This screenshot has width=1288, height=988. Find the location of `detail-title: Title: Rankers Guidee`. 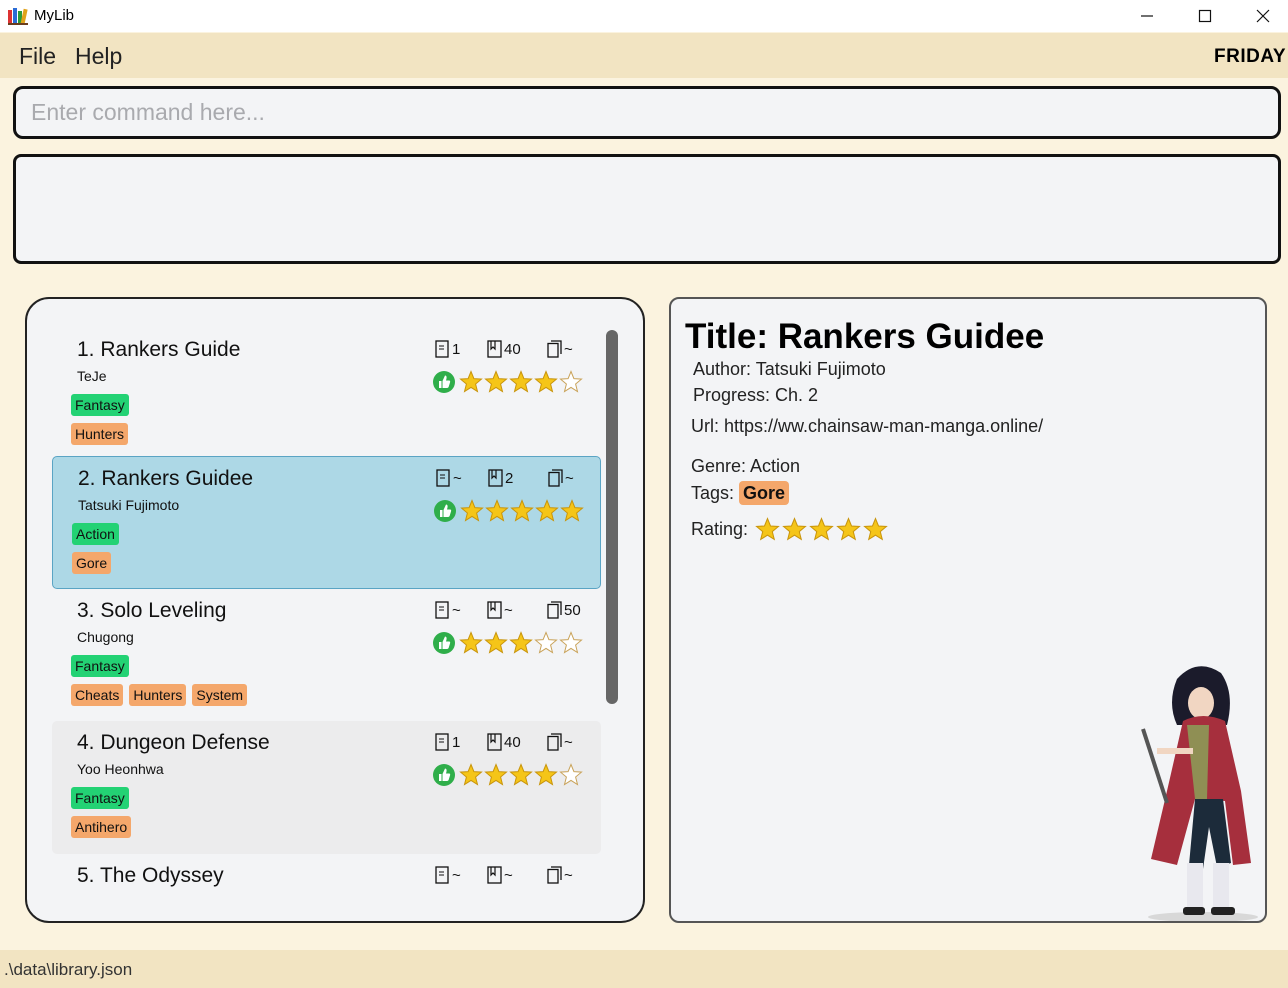

detail-title: Title: Rankers Guidee is located at coordinates (865, 336).